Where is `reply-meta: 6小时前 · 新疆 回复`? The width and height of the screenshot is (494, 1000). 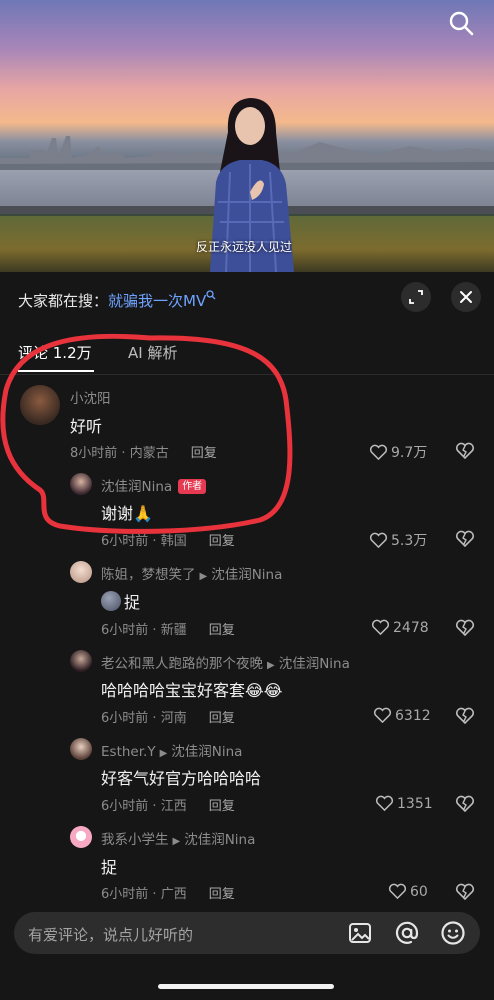
reply-meta: 6小时前 · 新疆 回复 is located at coordinates (168, 630).